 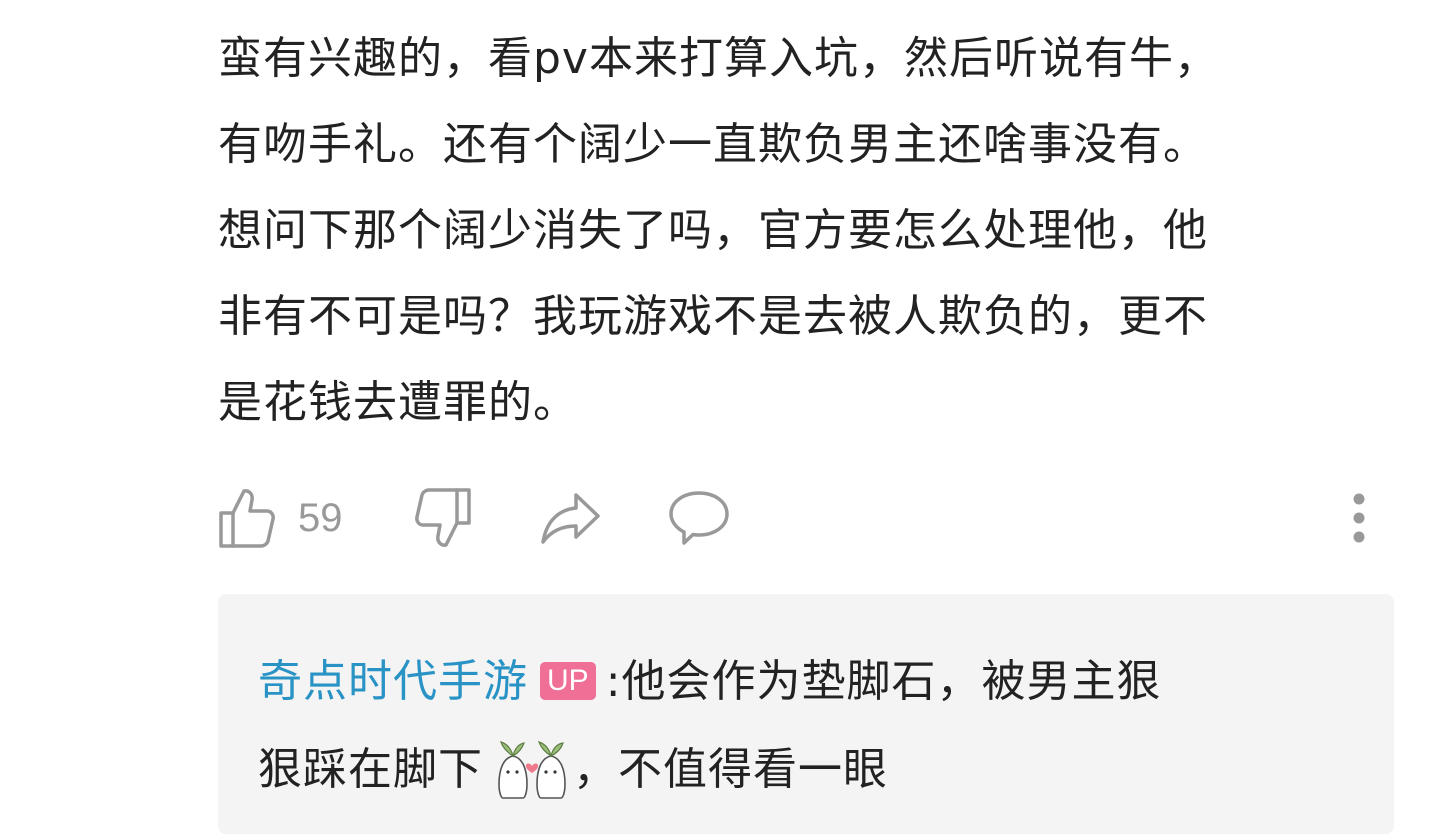 I want to click on comment-icon, so click(x=699, y=518).